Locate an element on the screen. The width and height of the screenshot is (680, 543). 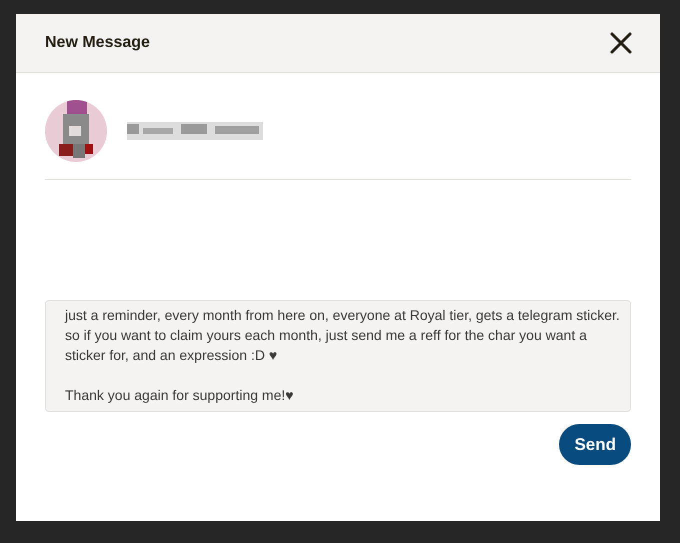
close-button is located at coordinates (621, 43).